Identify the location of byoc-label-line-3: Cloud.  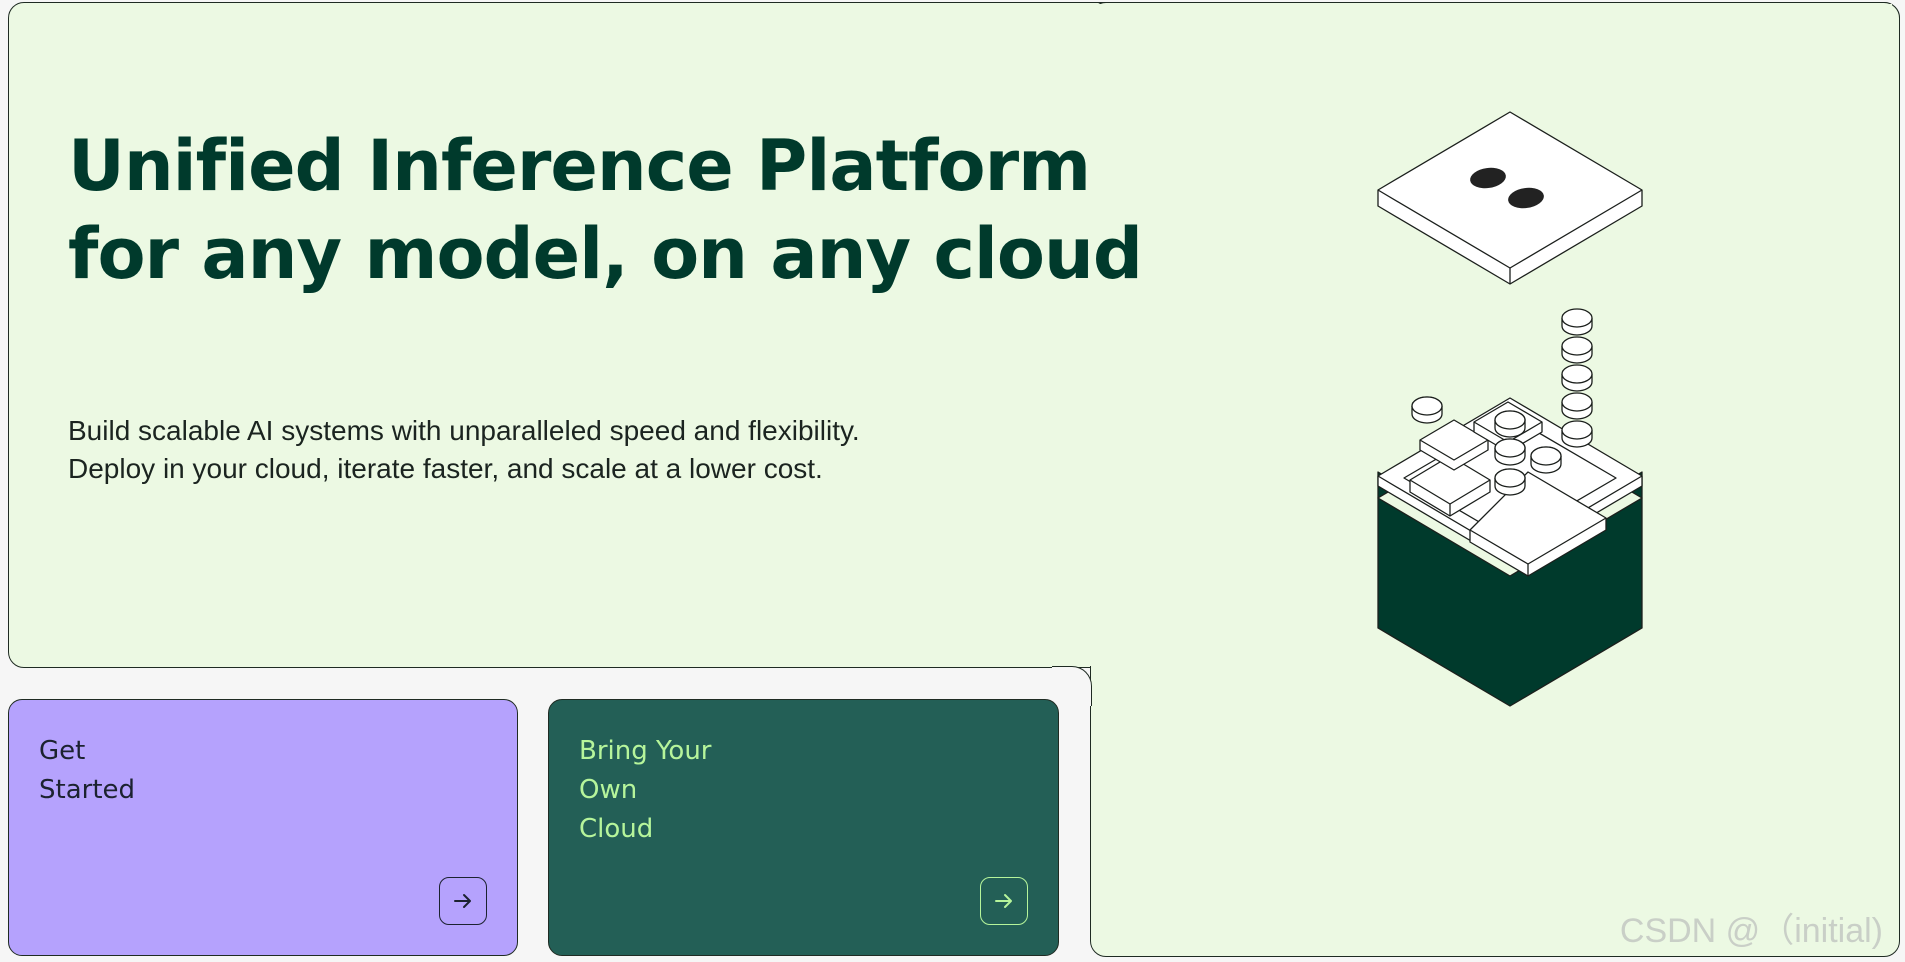
(616, 829).